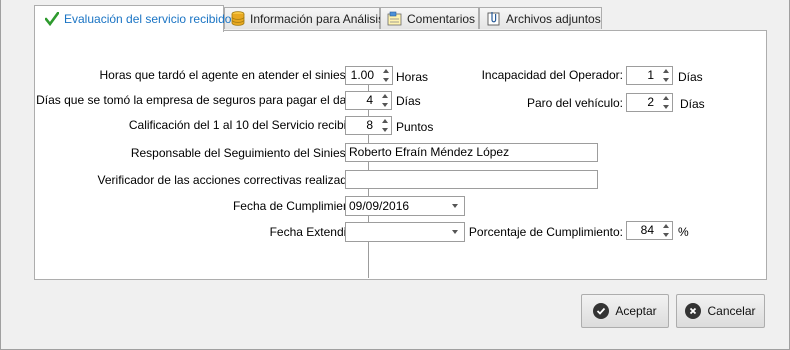  I want to click on verificador-field, so click(471, 179).